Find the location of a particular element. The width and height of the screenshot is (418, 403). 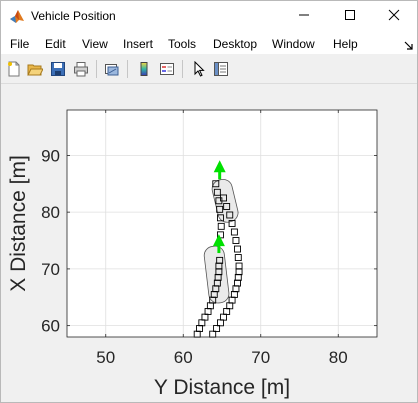

close-icon is located at coordinates (394, 17).